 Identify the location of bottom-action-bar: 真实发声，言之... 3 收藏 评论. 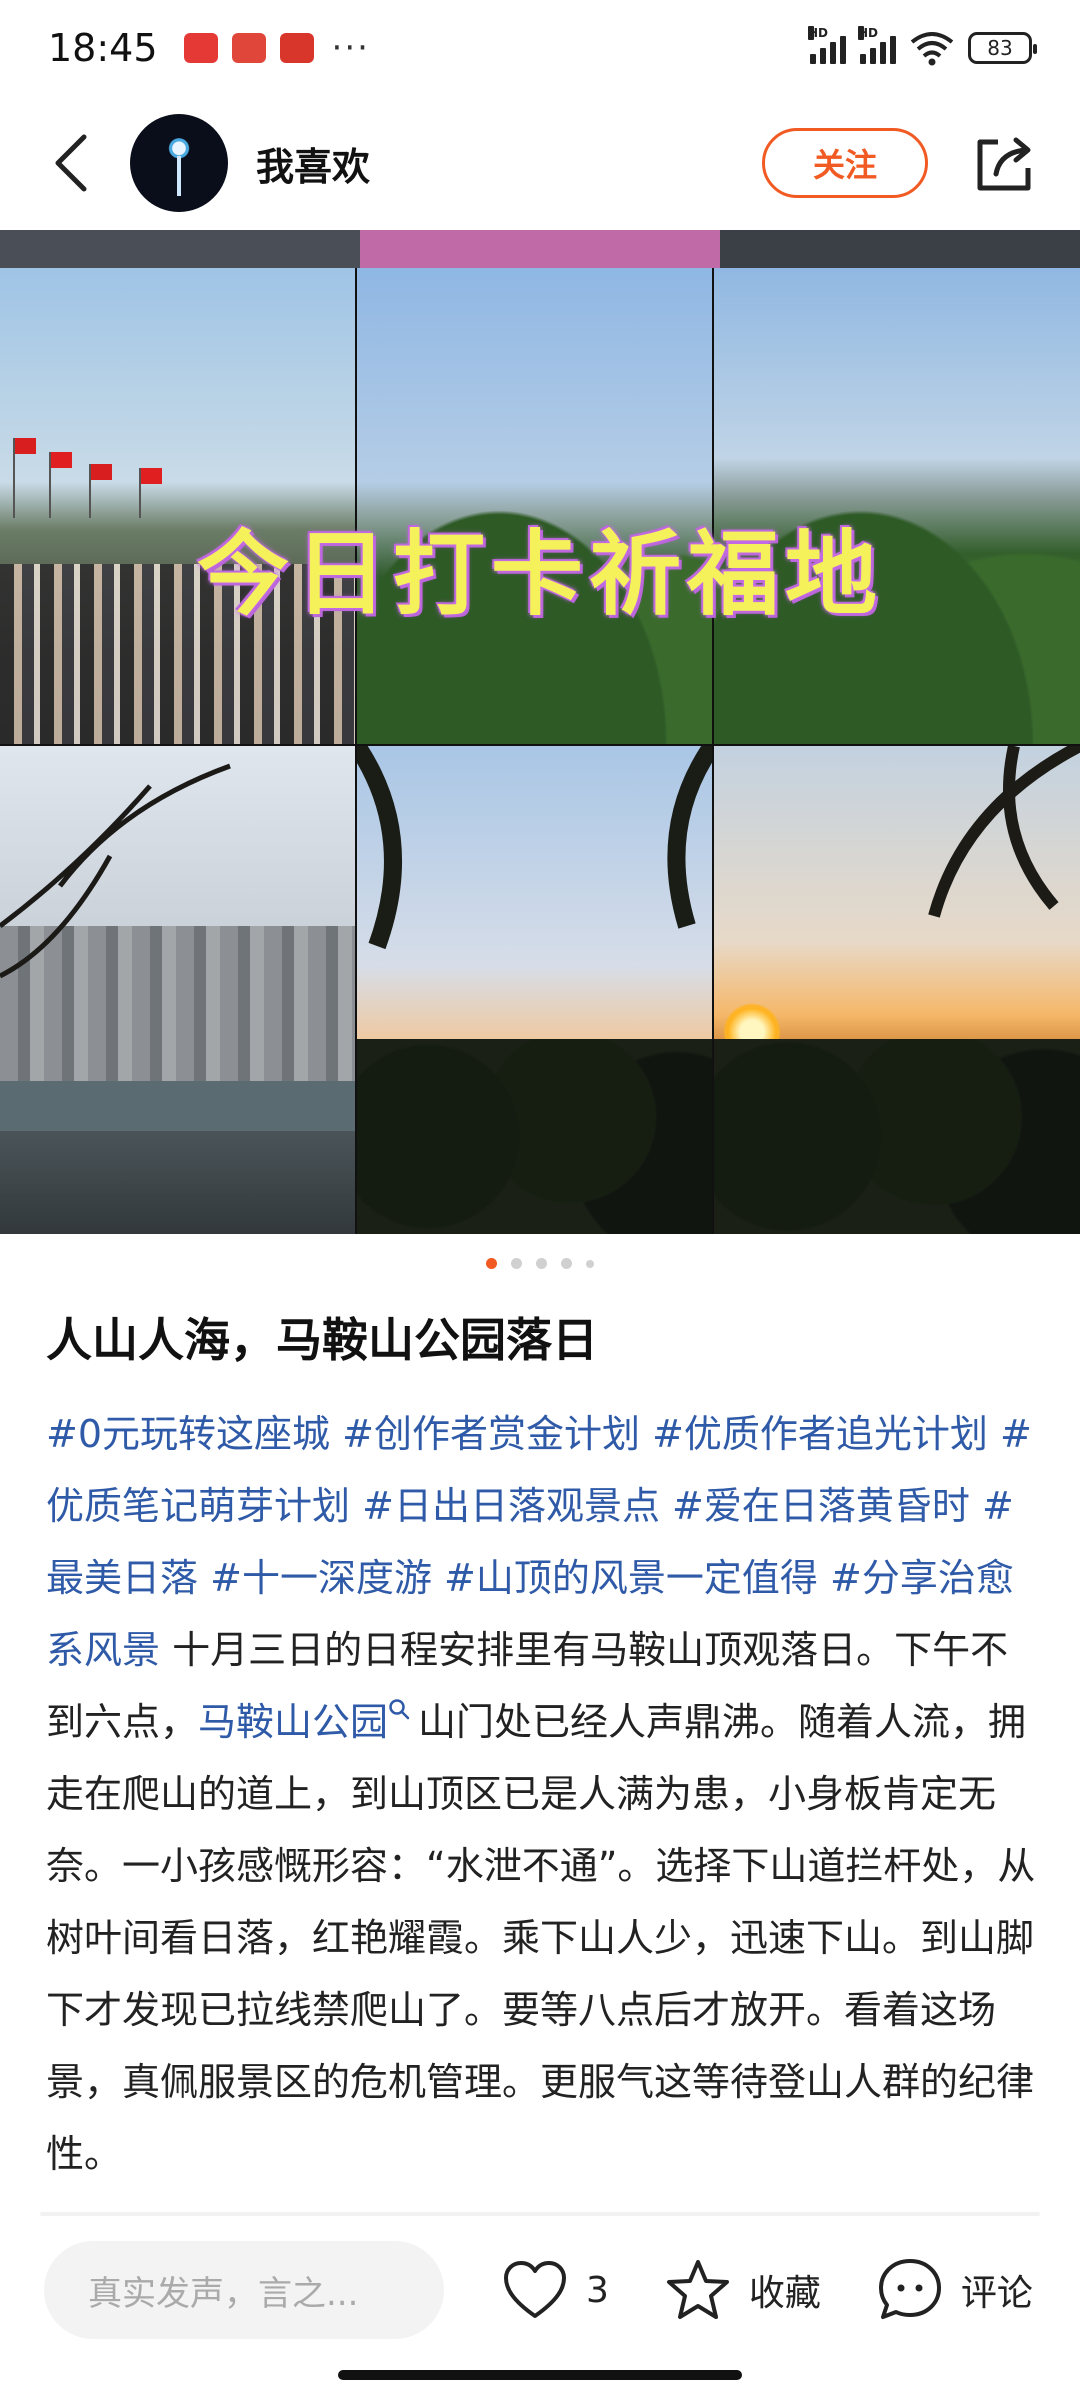
(540, 2290).